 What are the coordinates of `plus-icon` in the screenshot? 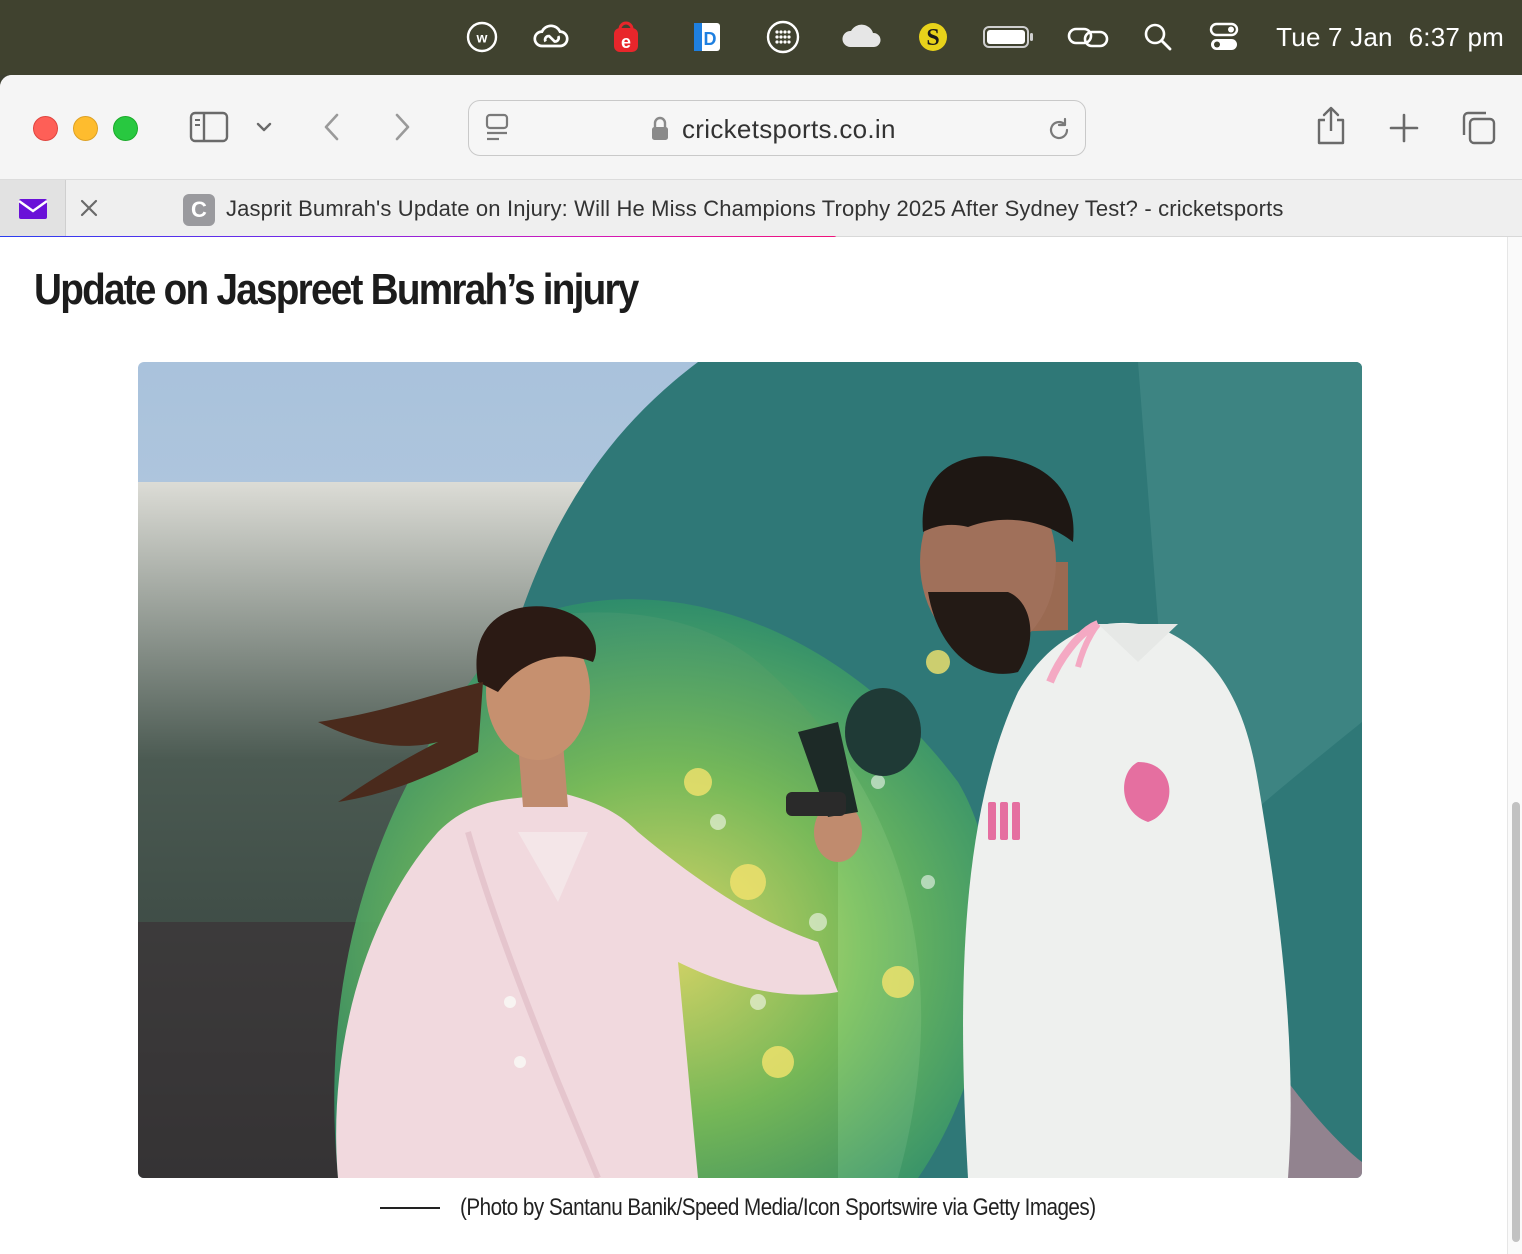 It's located at (1404, 128).